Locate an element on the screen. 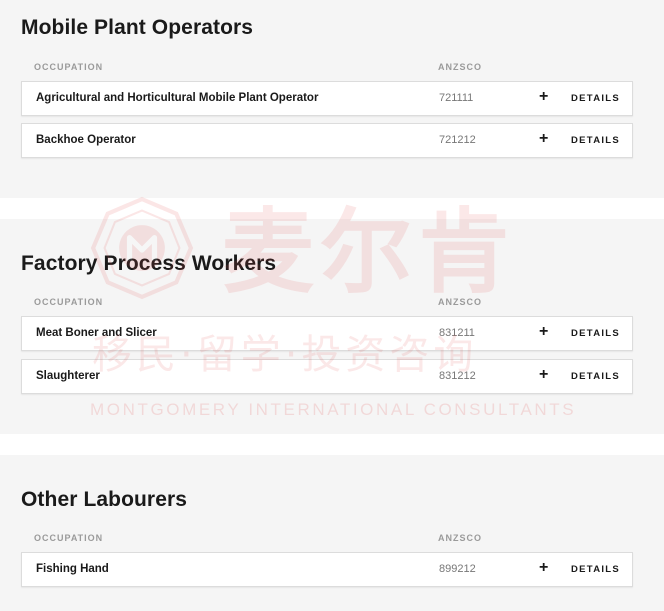 The width and height of the screenshot is (664, 611). occupation-name: Fishing Hand is located at coordinates (72, 569).